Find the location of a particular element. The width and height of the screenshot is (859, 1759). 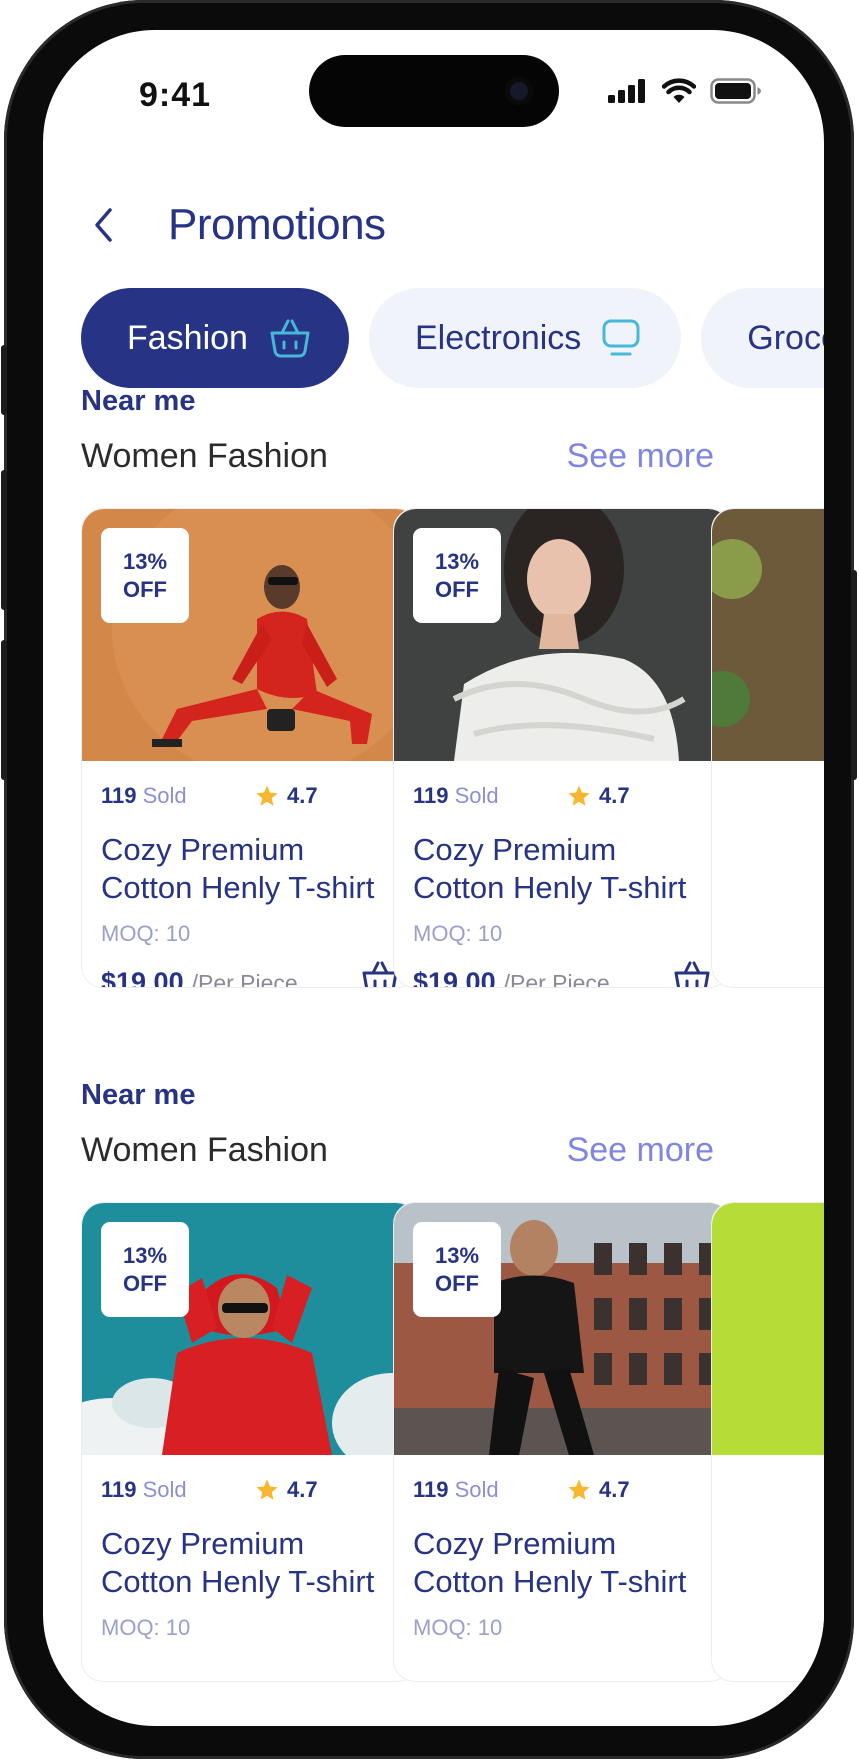

volume-up-button is located at coordinates (4, 540).